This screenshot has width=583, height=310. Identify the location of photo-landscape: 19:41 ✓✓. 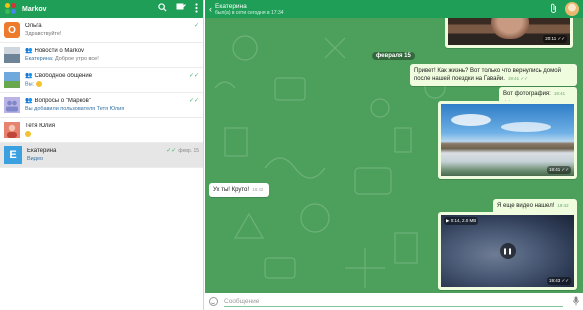
(507, 140).